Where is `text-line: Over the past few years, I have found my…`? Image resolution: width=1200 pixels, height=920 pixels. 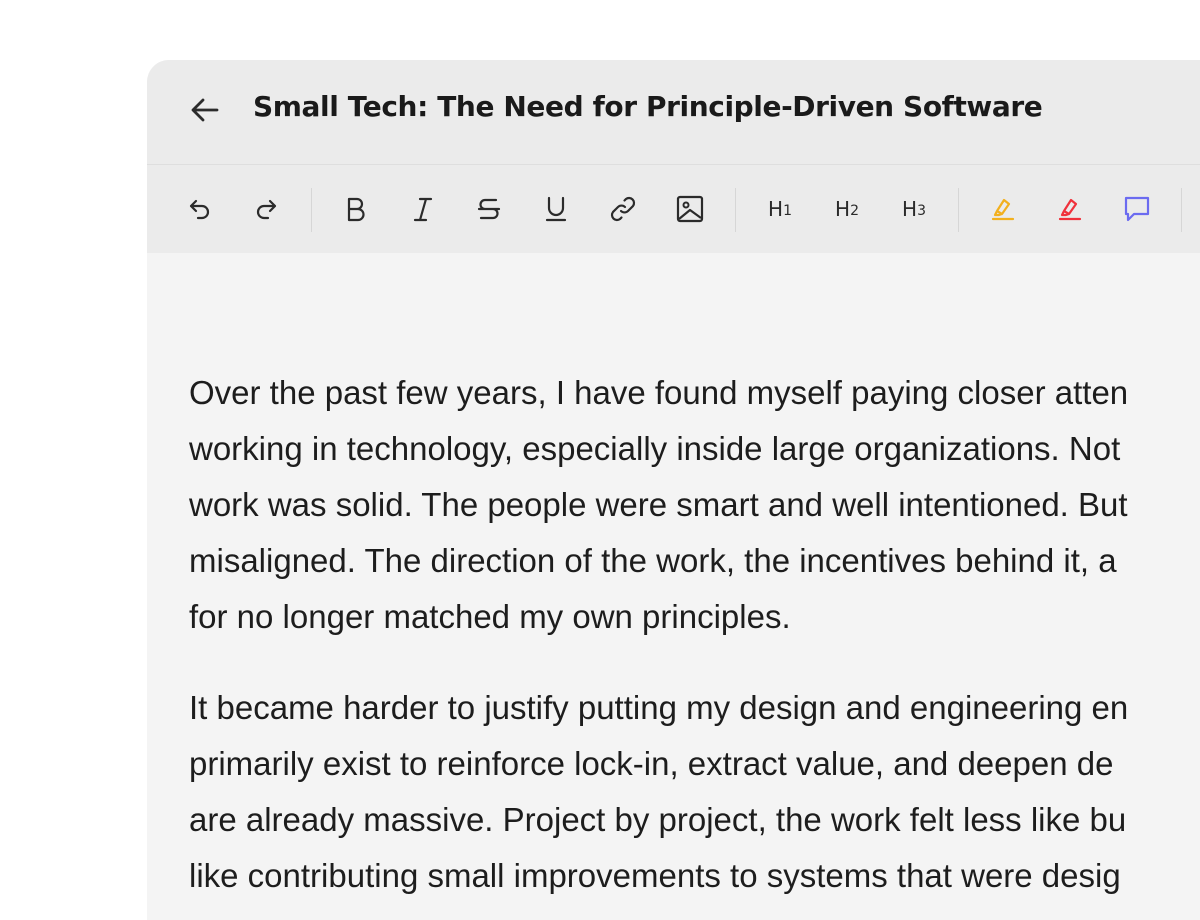 text-line: Over the past few years, I have found my… is located at coordinates (659, 392).